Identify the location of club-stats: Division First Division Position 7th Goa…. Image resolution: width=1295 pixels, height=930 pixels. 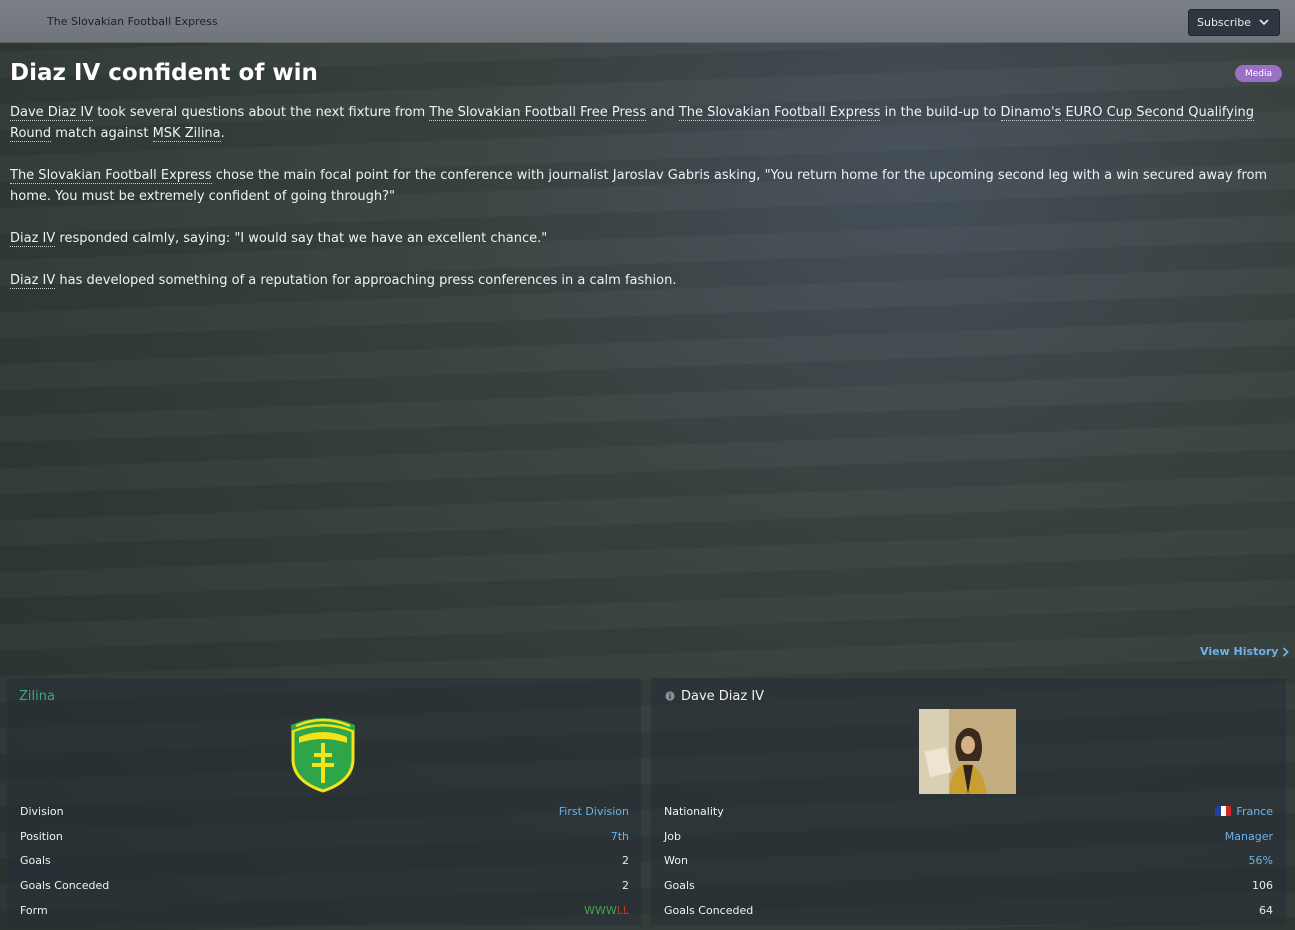
(324, 861).